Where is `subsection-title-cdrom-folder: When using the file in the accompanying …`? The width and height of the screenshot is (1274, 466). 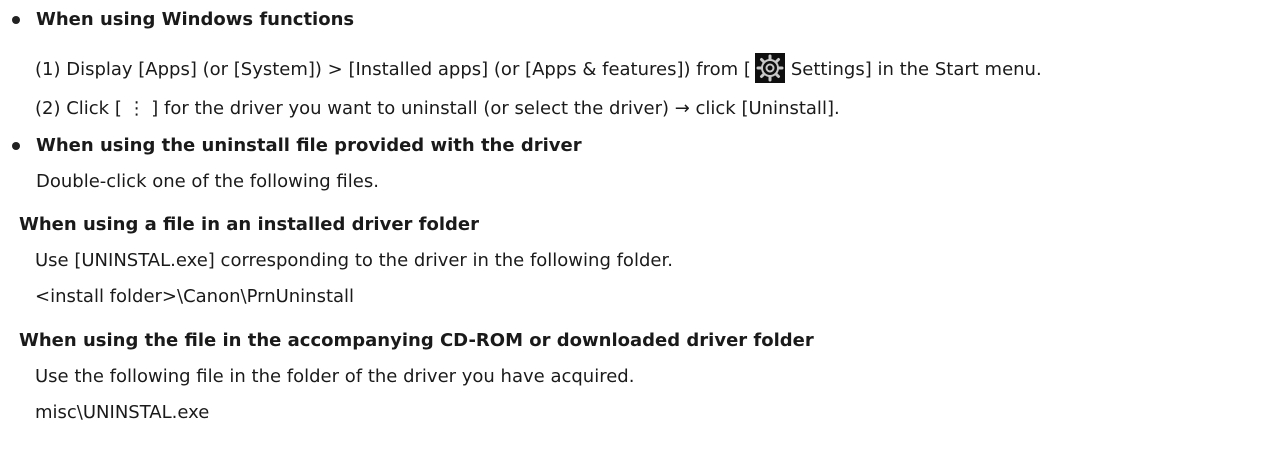
subsection-title-cdrom-folder: When using the file in the accompanying … is located at coordinates (416, 340).